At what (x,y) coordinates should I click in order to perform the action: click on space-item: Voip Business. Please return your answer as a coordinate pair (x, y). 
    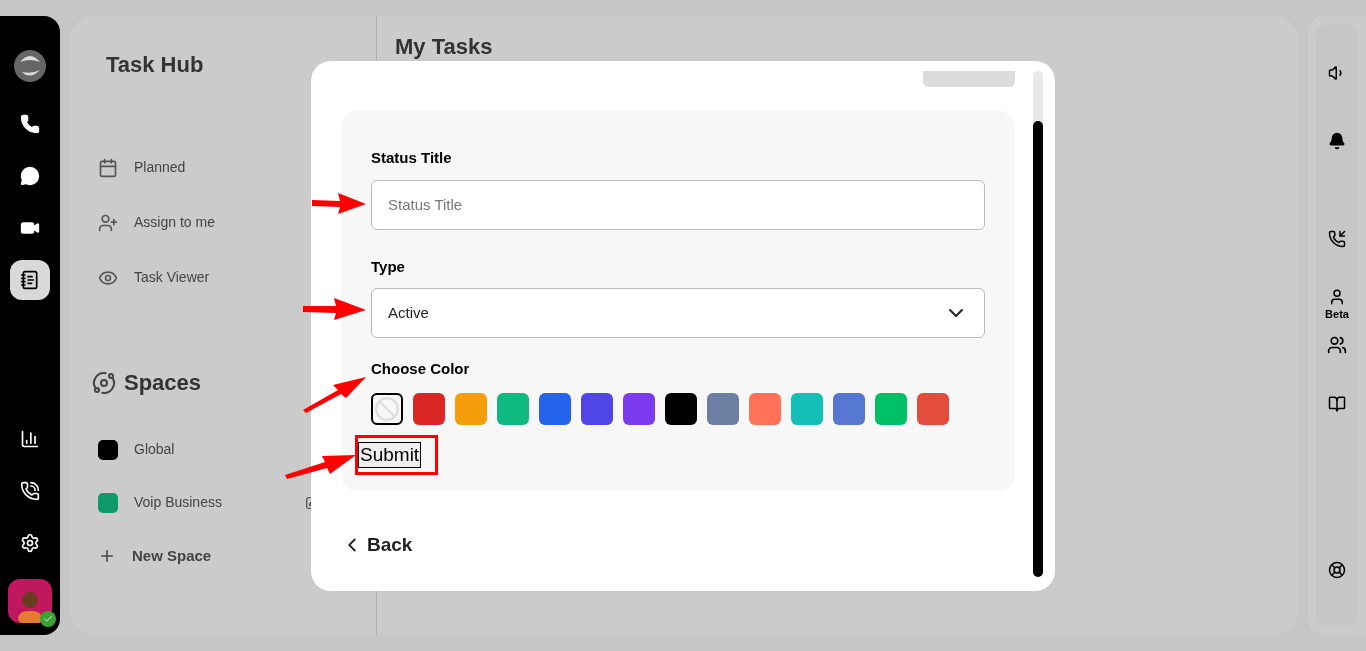
    Looking at the image, I should click on (211, 502).